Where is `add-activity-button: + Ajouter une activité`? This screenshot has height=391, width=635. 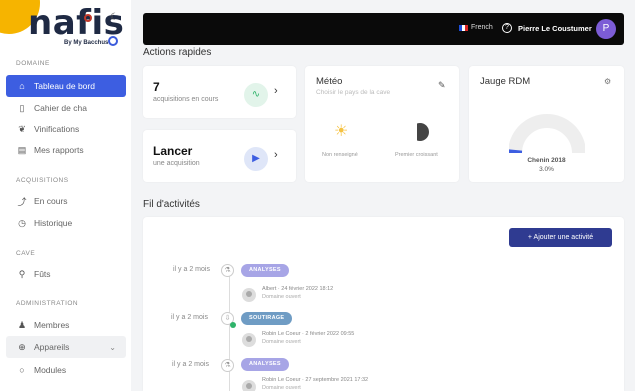 add-activity-button: + Ajouter une activité is located at coordinates (560, 237).